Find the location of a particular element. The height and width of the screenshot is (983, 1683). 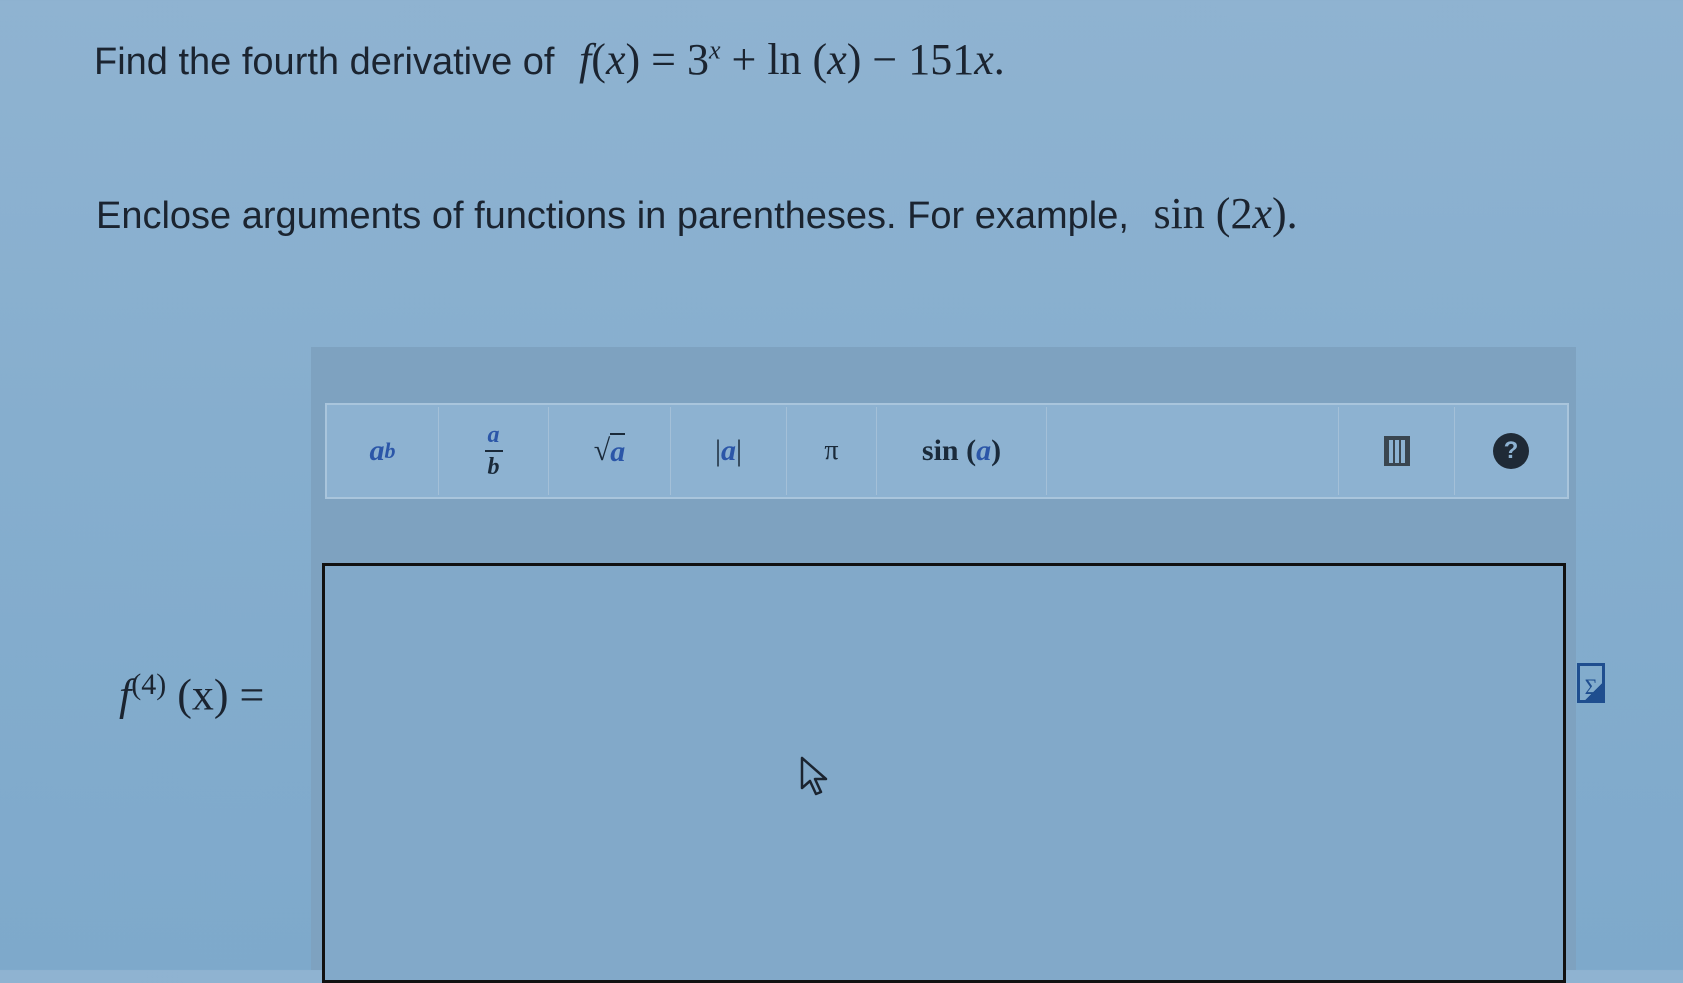

sigma-icon: Σ is located at coordinates (1591, 683).